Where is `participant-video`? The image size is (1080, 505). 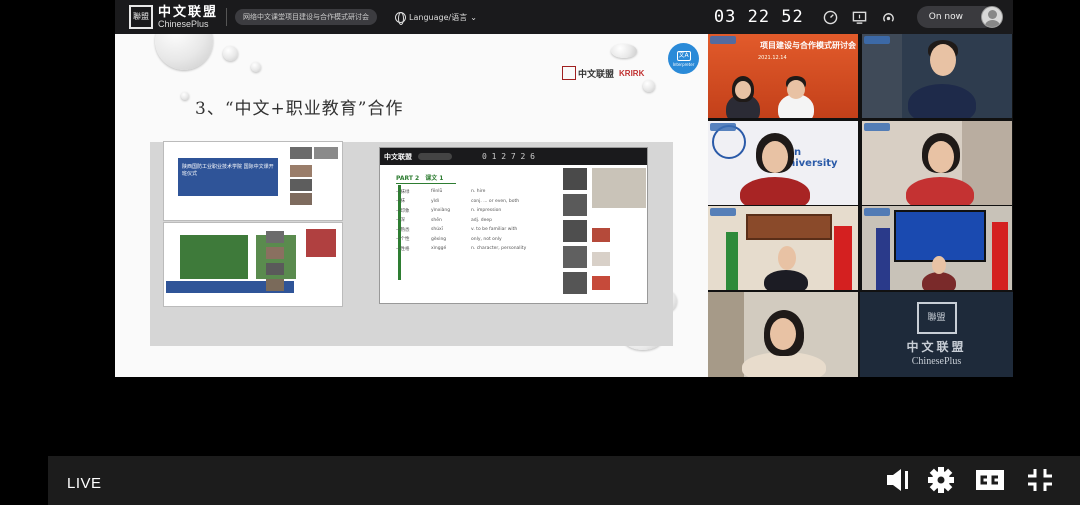 participant-video is located at coordinates (321, 243).